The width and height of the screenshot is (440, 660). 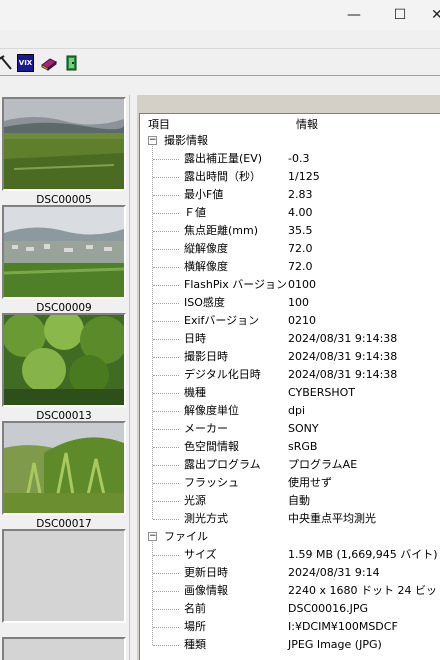 I want to click on property-value: sRGB, so click(x=303, y=446).